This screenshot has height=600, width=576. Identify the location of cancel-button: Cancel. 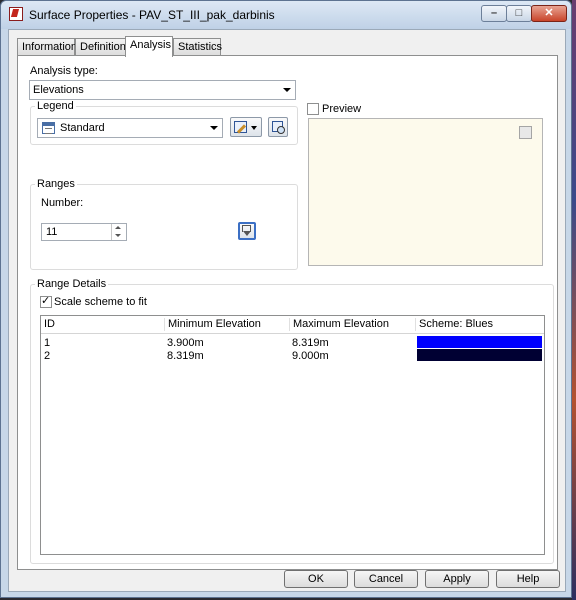
(386, 579).